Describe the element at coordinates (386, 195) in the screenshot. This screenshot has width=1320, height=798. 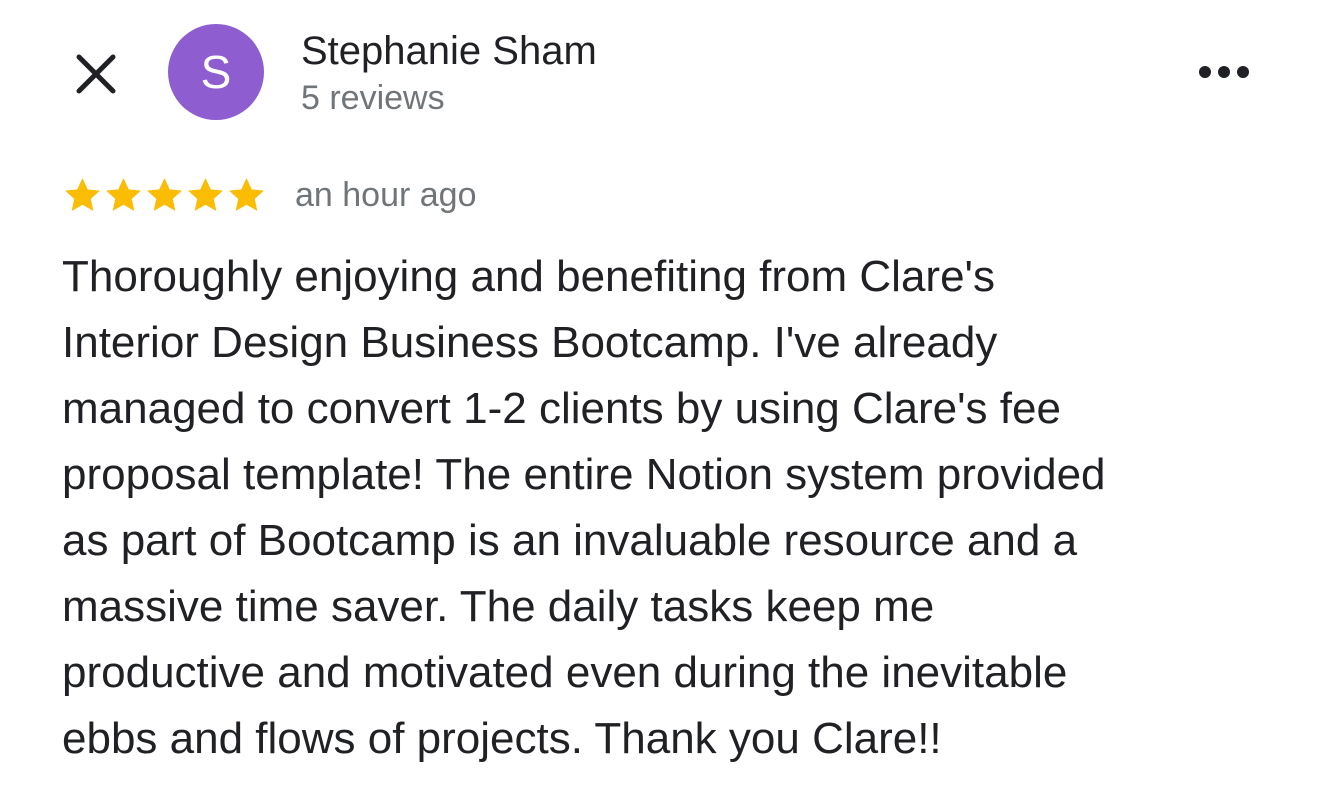
I see `review-timestamp: an hour ago` at that location.